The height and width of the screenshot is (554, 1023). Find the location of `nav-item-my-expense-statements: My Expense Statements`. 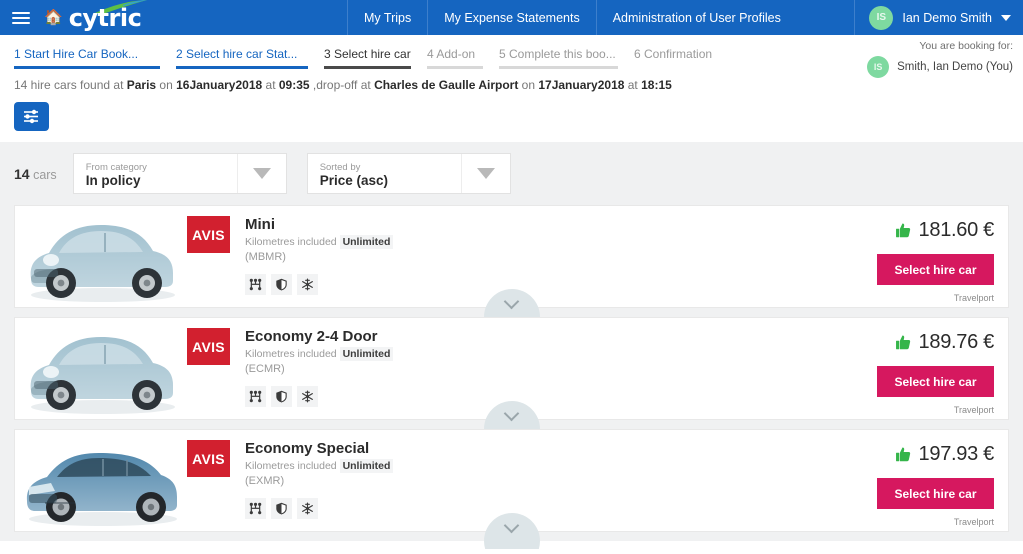

nav-item-my-expense-statements: My Expense Statements is located at coordinates (511, 17).